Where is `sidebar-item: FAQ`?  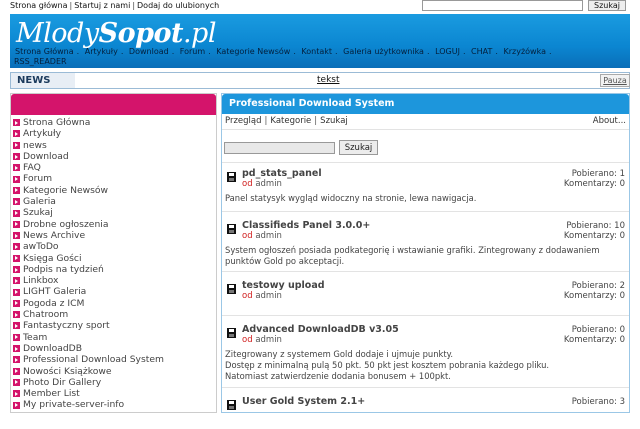 sidebar-item: FAQ is located at coordinates (114, 167).